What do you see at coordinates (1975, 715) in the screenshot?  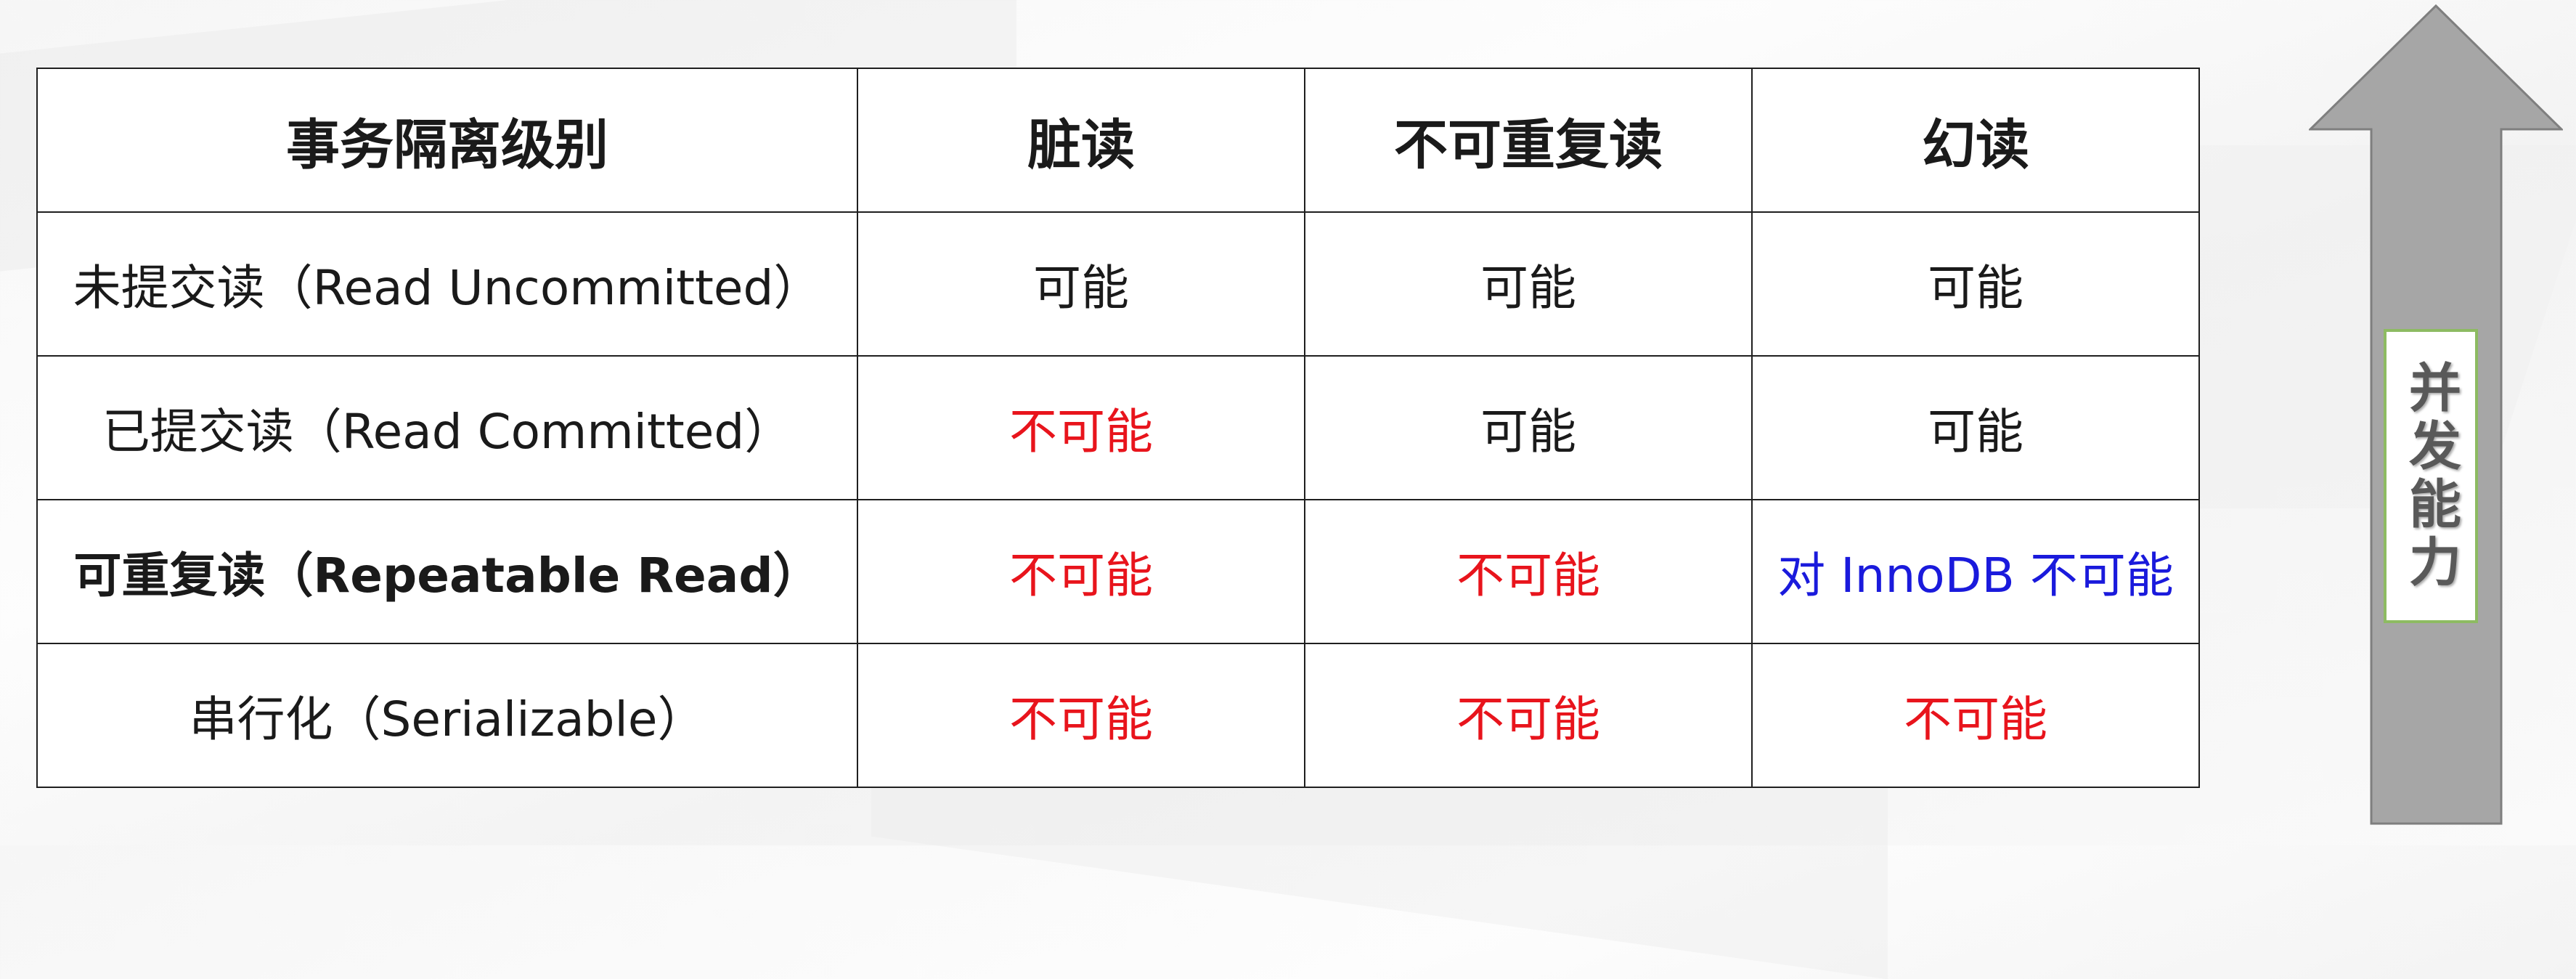 I see `cell-phantom-read: 不可能` at bounding box center [1975, 715].